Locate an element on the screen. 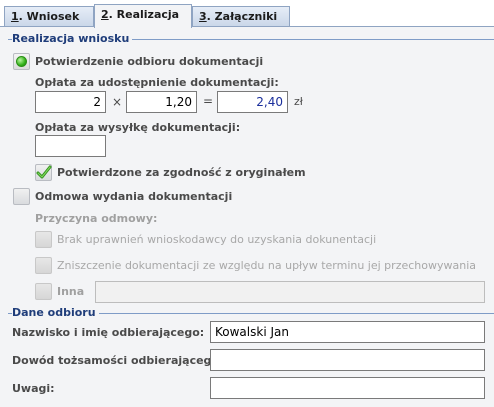 This screenshot has height=407, width=494. fee-access-label: Opłata za udostępnienie dokumentacji: is located at coordinates (157, 82).